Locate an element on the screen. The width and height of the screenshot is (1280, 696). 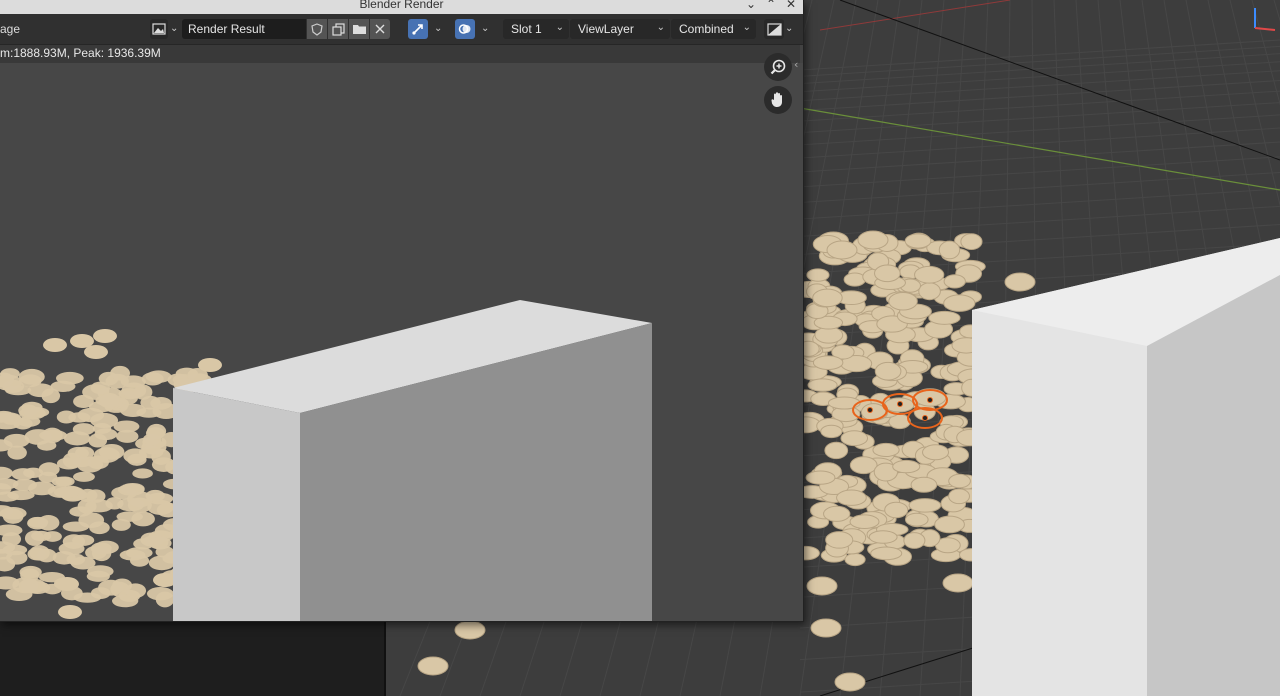
view-layer-dropdown: ViewLayer ⌄ is located at coordinates (620, 29).